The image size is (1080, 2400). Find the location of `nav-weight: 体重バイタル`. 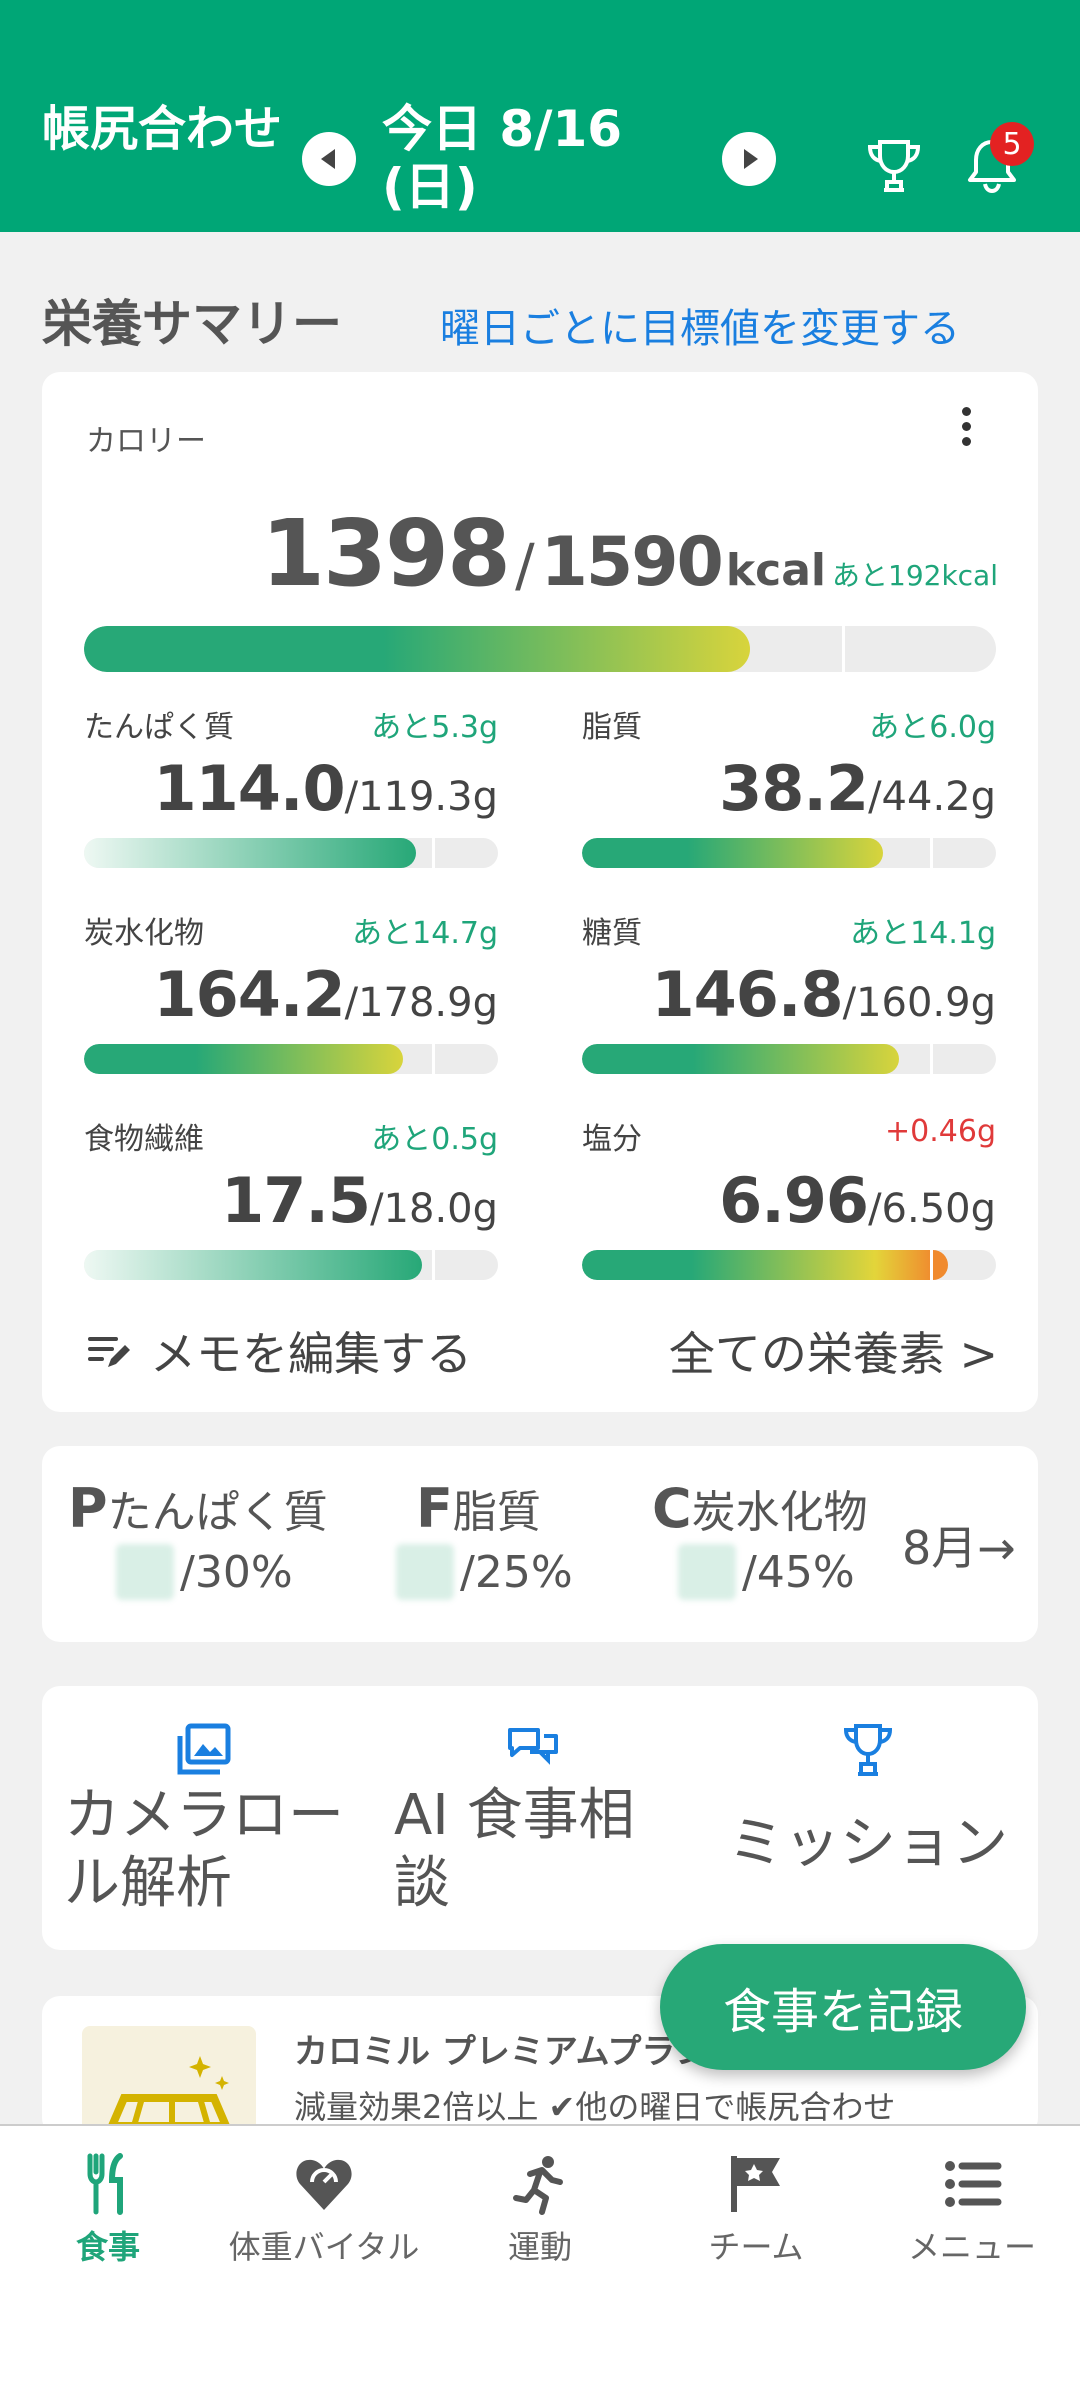

nav-weight: 体重バイタル is located at coordinates (324, 2210).